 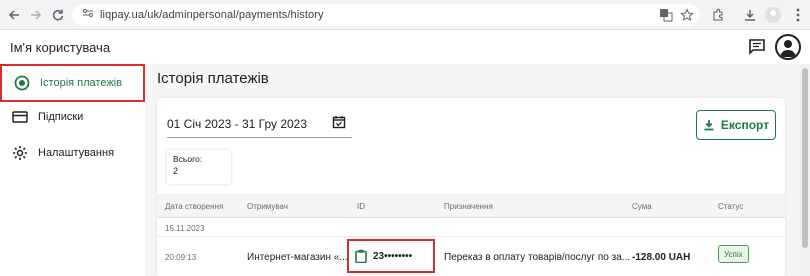 I want to click on sidebar-item-payment-history: Історія платежів, so click(x=72, y=83).